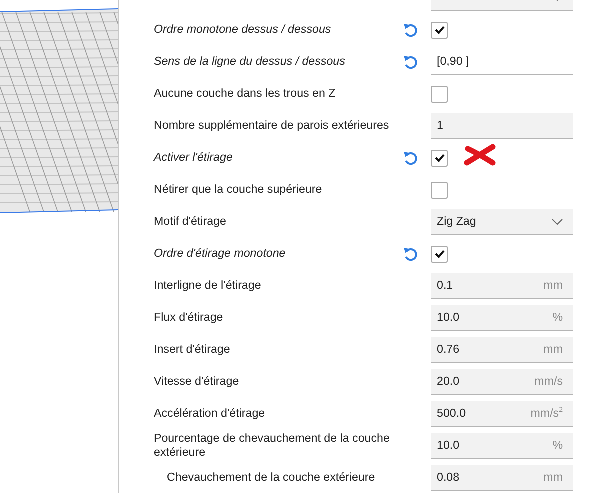 This screenshot has height=493, width=604. I want to click on input-field: 0.1 mm, so click(502, 286).